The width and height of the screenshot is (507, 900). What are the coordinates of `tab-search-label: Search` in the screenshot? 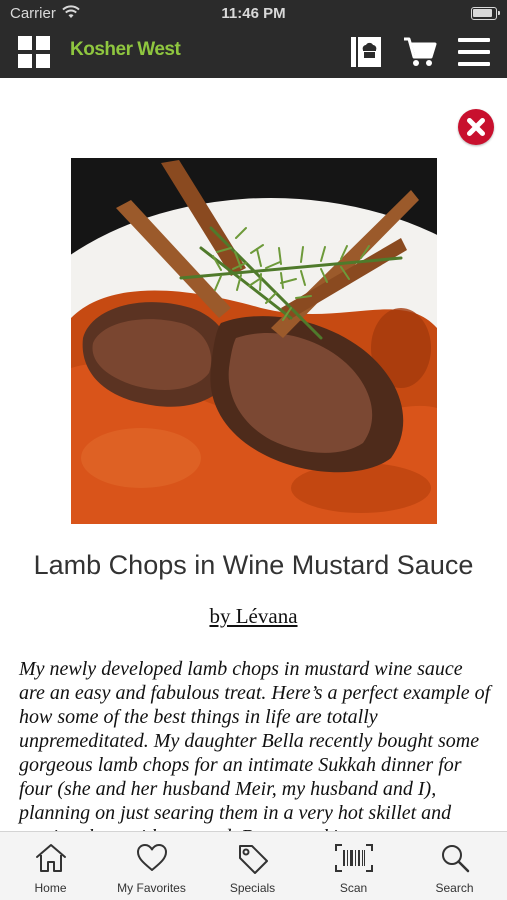 It's located at (454, 888).